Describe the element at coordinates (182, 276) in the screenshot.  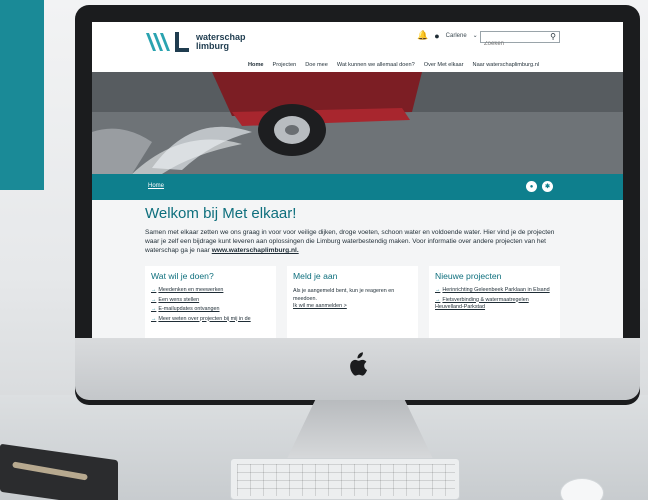
I see `card-title: Wat wil je doen?` at that location.